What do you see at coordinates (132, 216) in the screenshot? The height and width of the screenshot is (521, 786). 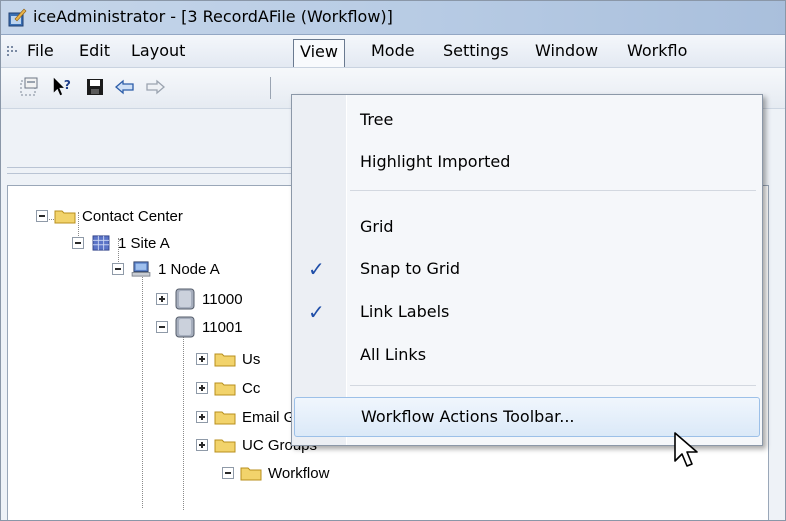 I see `tree-node-label: Contact Center` at bounding box center [132, 216].